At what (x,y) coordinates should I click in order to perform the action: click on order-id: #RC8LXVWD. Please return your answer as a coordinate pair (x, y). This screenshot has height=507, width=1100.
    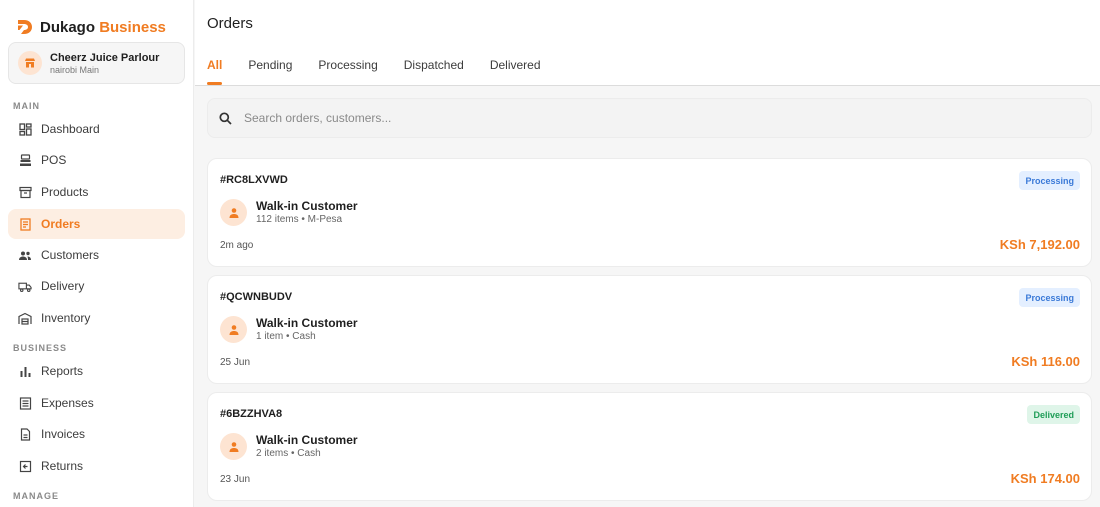
    Looking at the image, I should click on (254, 180).